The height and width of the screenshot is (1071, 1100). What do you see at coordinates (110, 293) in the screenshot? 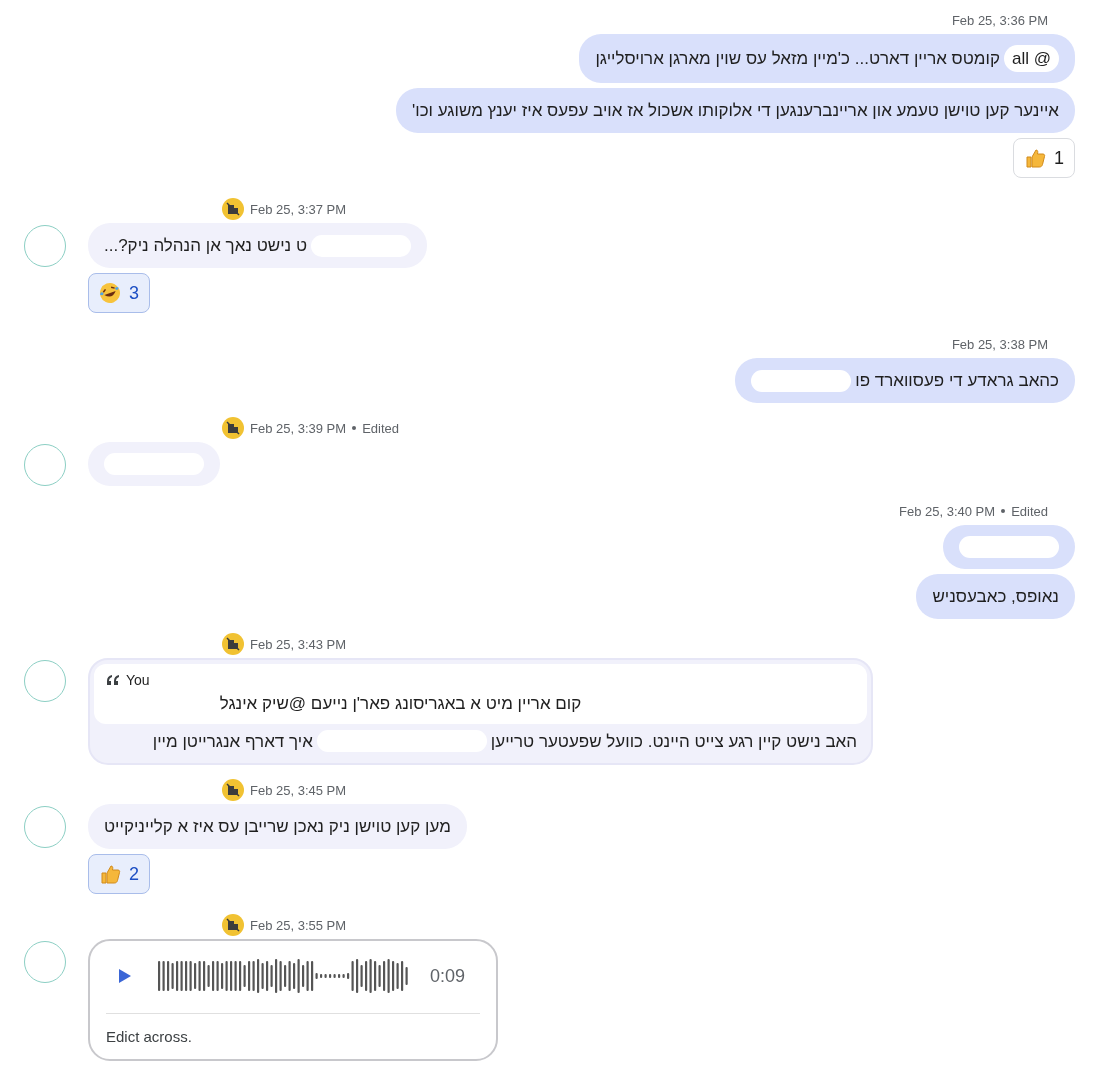
I see `laughing-face-icon` at bounding box center [110, 293].